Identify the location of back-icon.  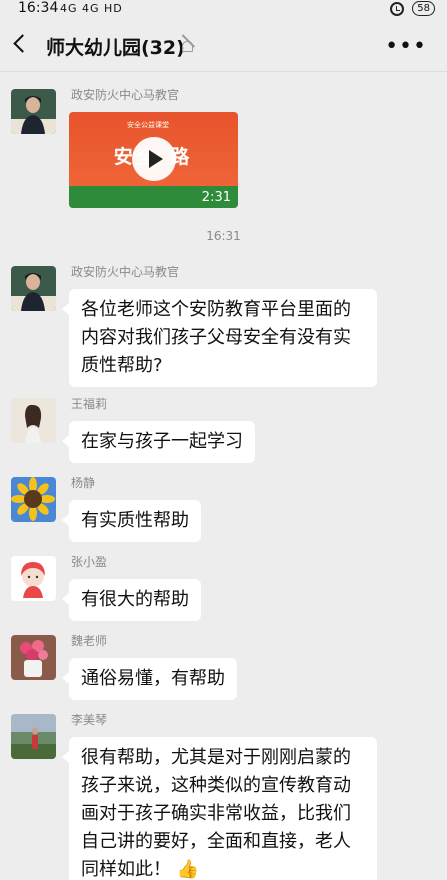
(22, 43).